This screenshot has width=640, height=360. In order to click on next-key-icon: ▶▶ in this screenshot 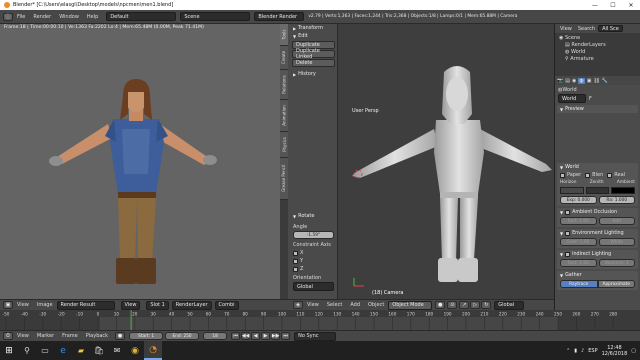, I will do `click(276, 336)`.